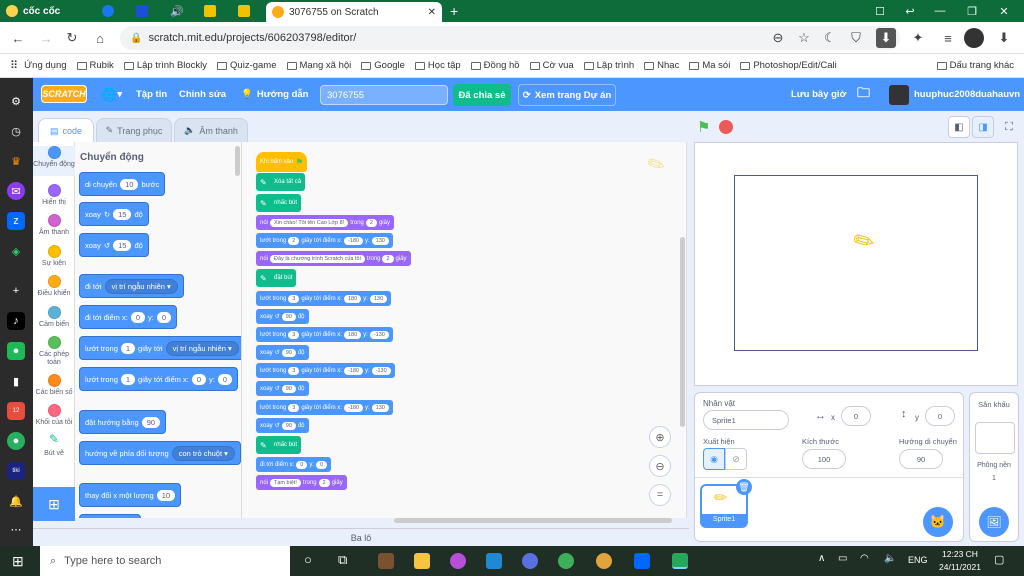  I want to click on profile-icon: ☐, so click(880, 11).